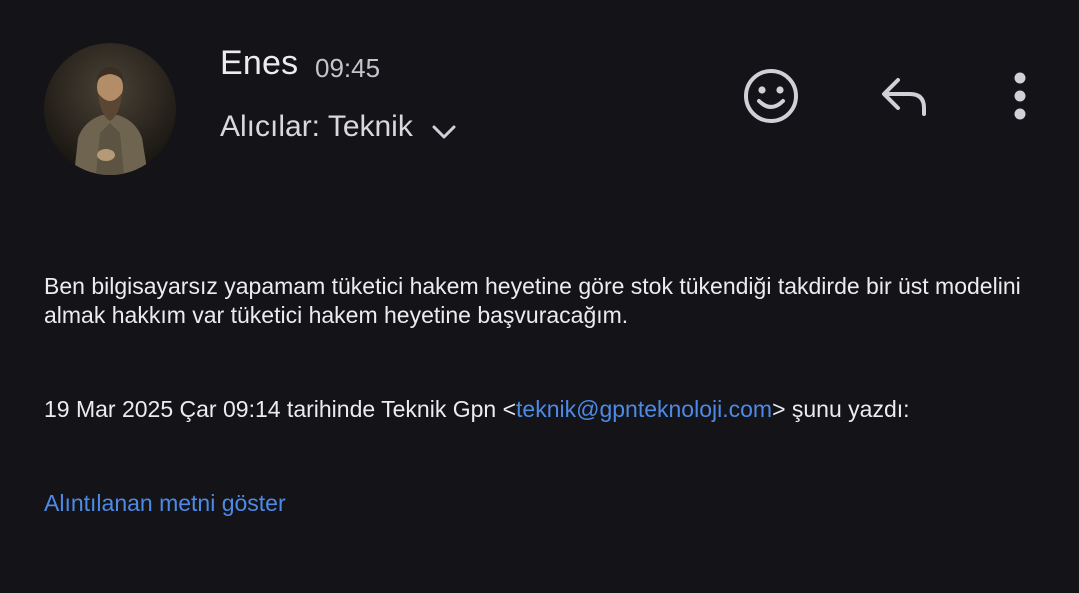 This screenshot has height=593, width=1079. Describe the element at coordinates (644, 409) in the screenshot. I see `quote-sender-email-link: teknik@gpnteknoloji.com` at that location.